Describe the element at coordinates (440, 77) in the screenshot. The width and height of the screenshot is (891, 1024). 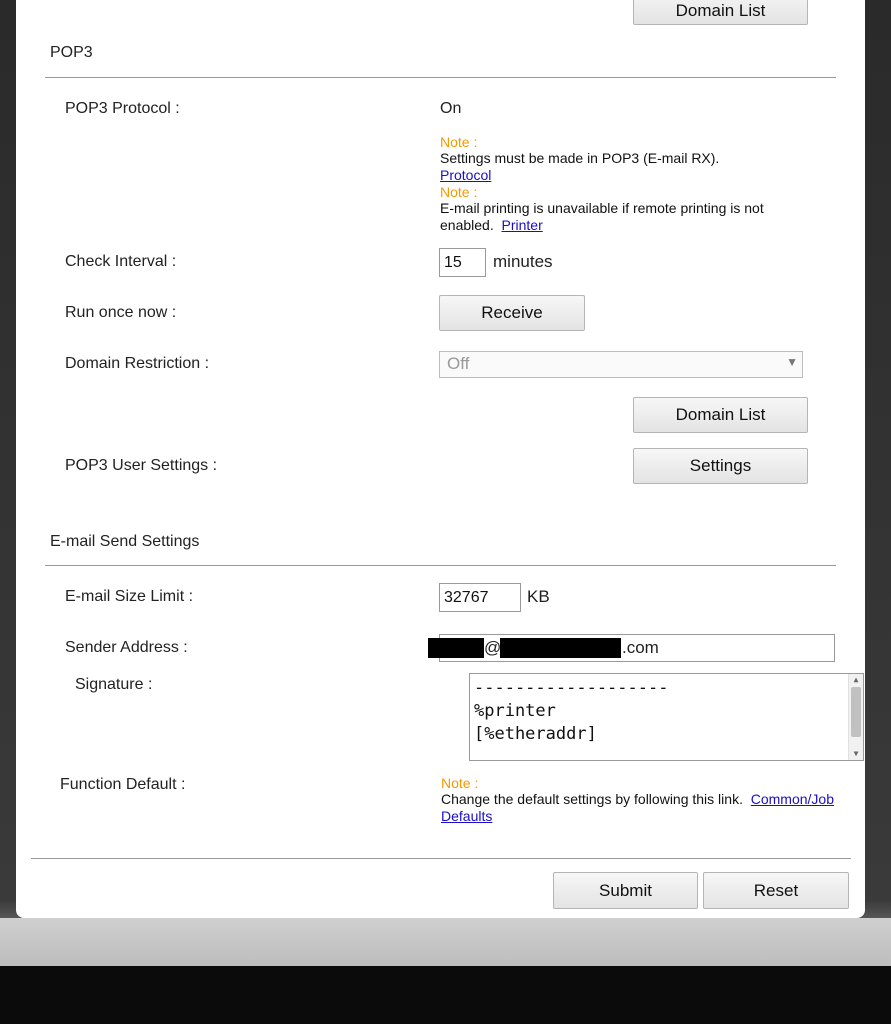
I see `pop3-divider` at that location.